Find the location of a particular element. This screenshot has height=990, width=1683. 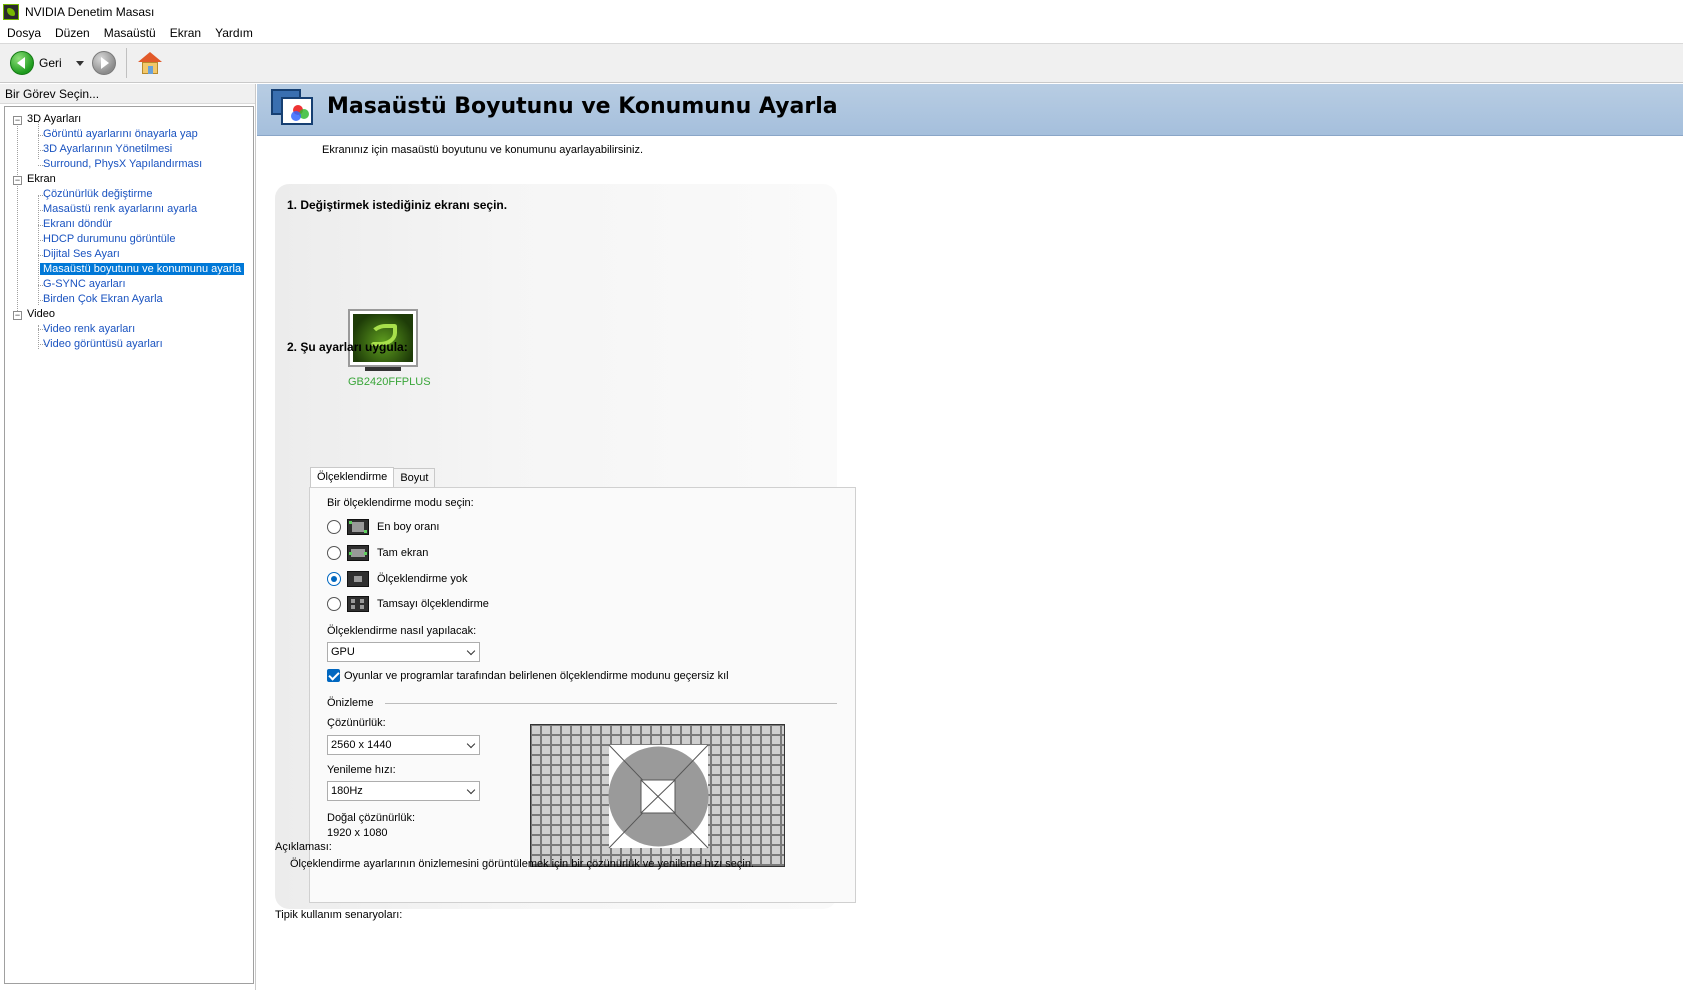

tree-item-video-image: Video görüntüsü ayarları is located at coordinates (103, 344).